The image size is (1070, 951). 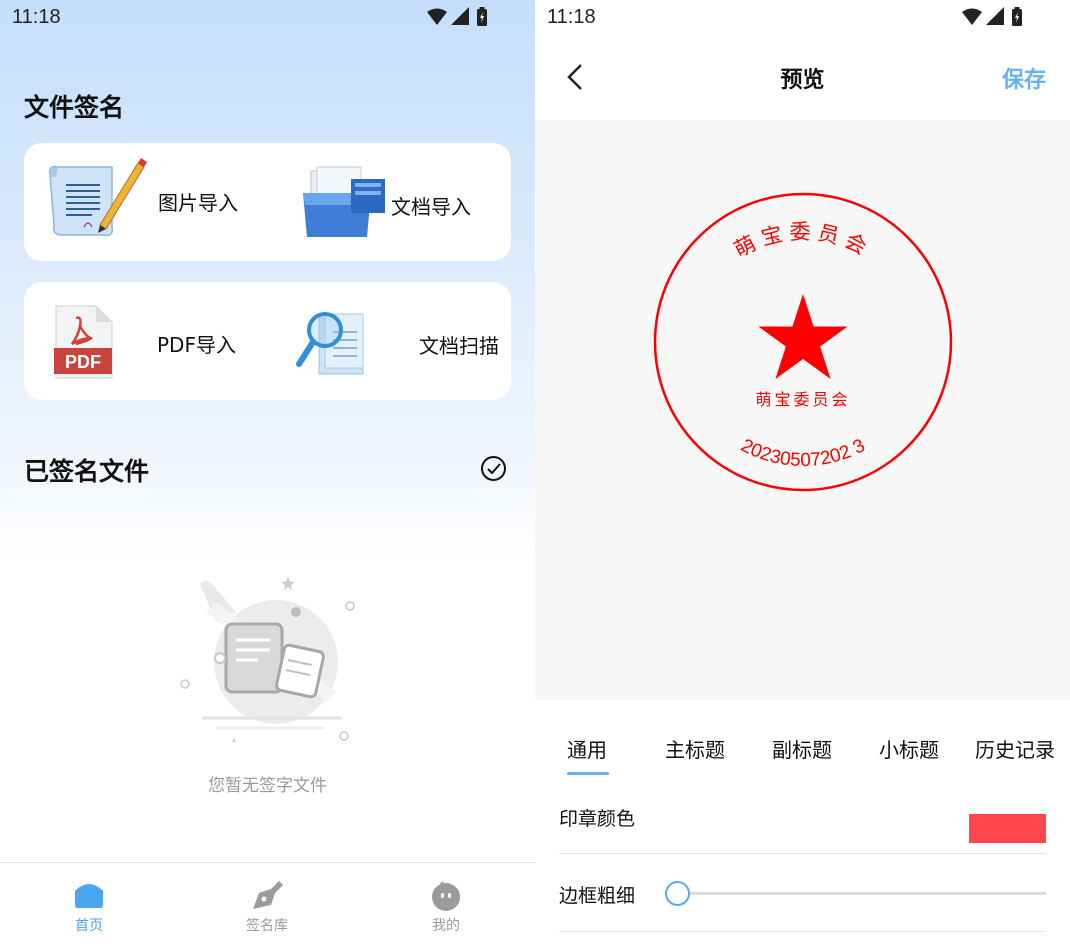 What do you see at coordinates (861, 893) in the screenshot?
I see `border-width-slider-track` at bounding box center [861, 893].